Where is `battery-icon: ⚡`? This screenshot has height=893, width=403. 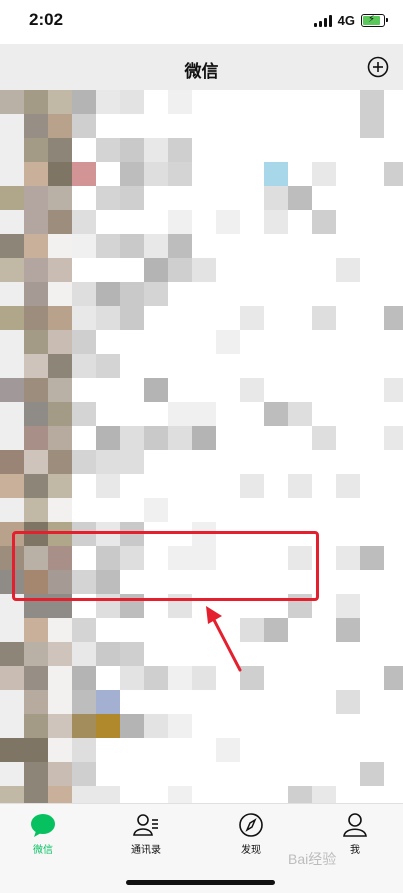
battery-icon: ⚡ is located at coordinates (374, 20).